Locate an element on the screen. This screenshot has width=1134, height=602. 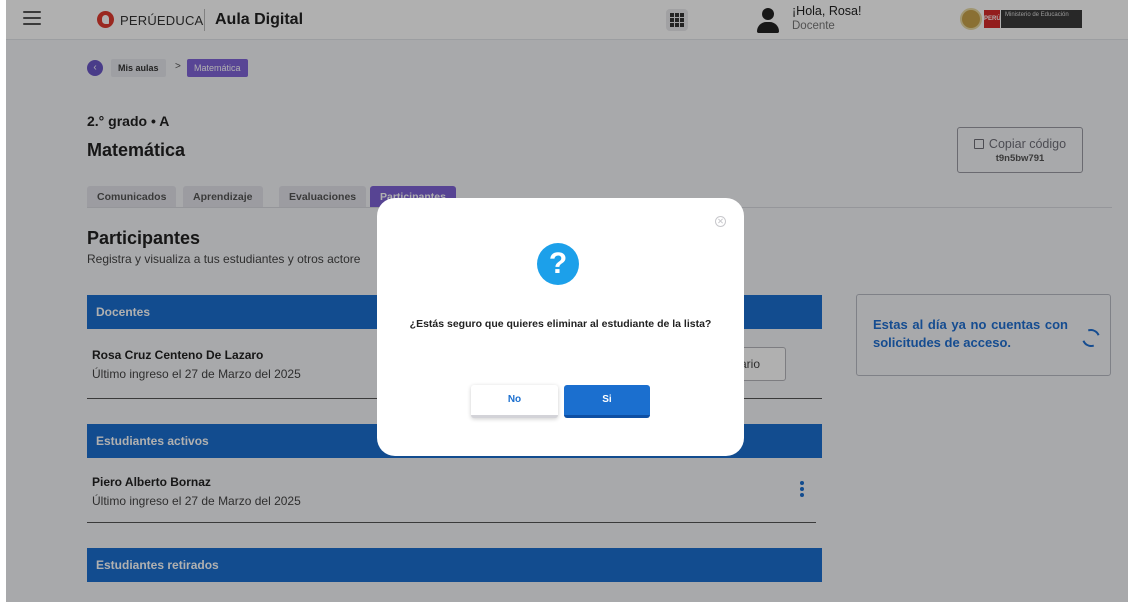
right-edge is located at coordinates (1131, 301).